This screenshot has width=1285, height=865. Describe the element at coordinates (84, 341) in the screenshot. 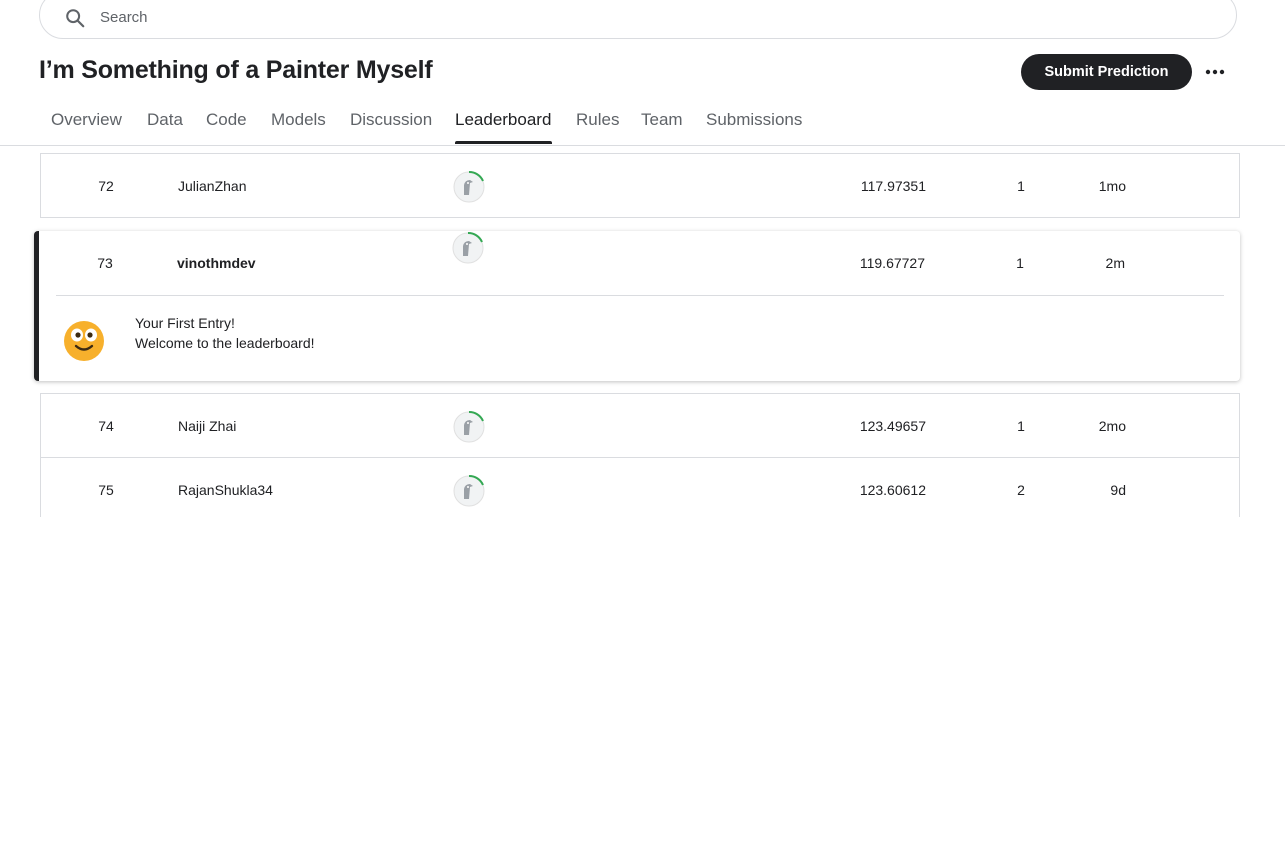

I see `smiley-emoji-icon` at that location.